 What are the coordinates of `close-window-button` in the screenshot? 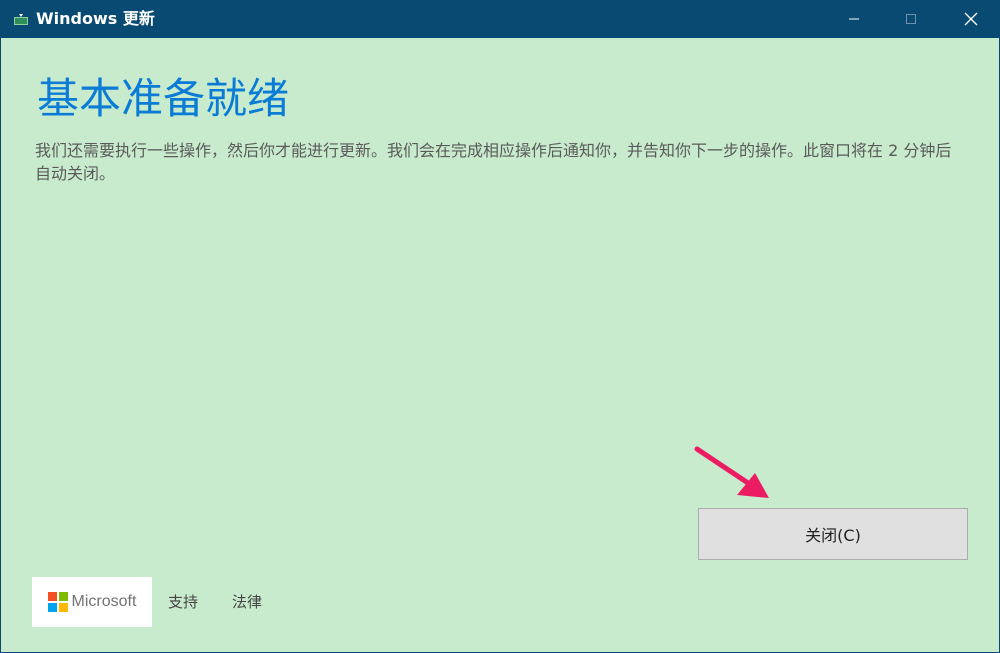 It's located at (971, 19).